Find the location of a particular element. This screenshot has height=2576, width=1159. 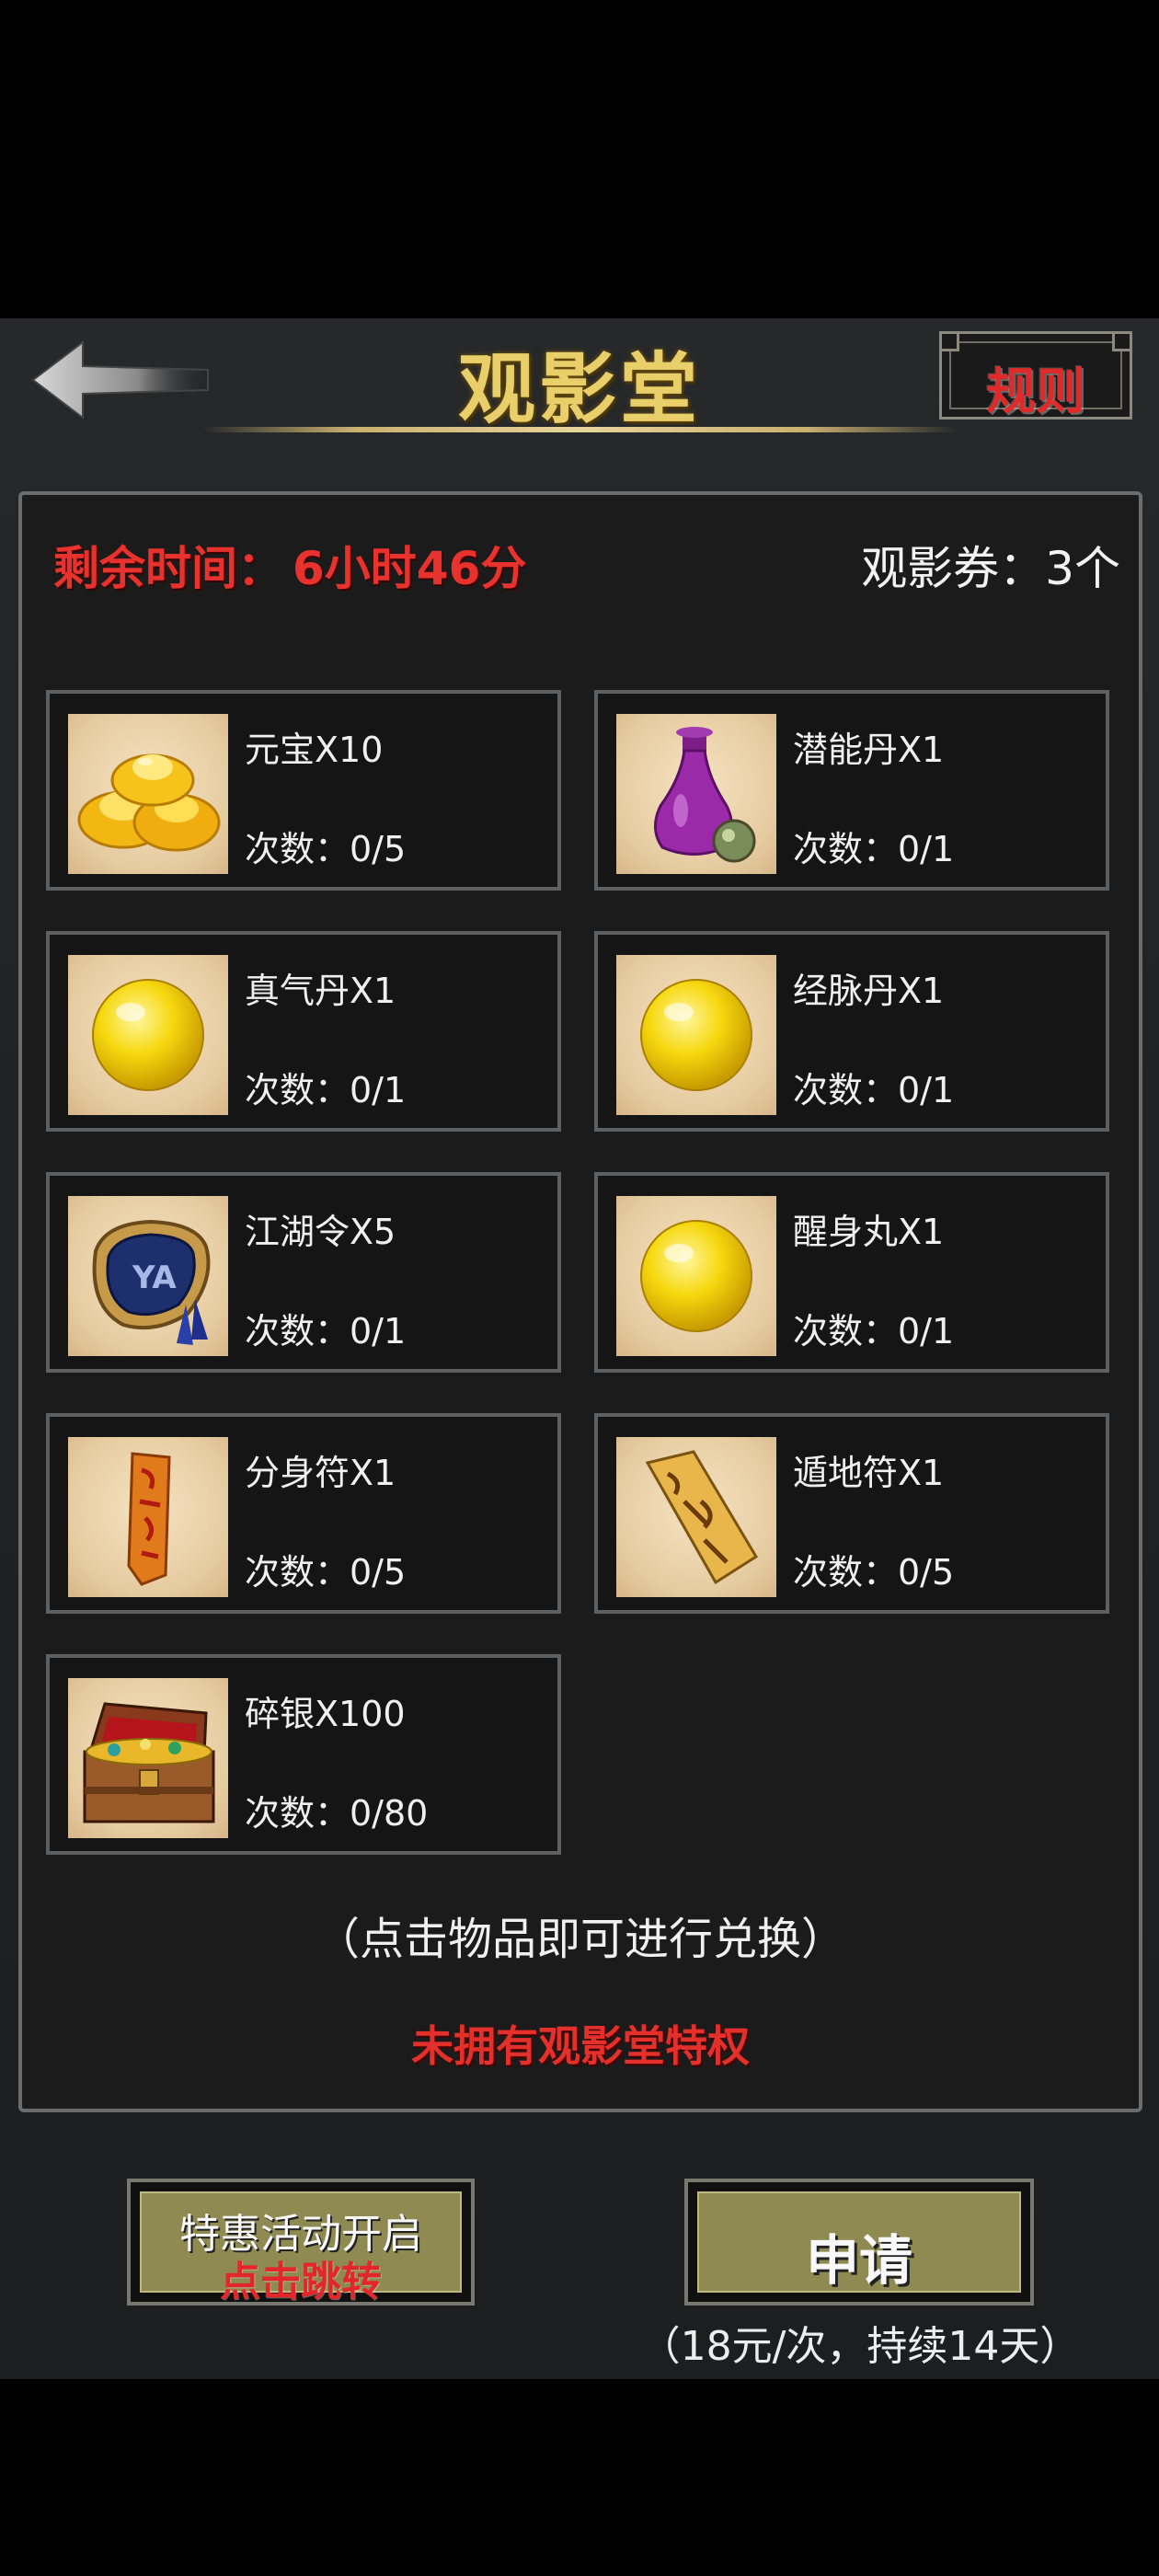

red-talisman-icon is located at coordinates (149, 1519).